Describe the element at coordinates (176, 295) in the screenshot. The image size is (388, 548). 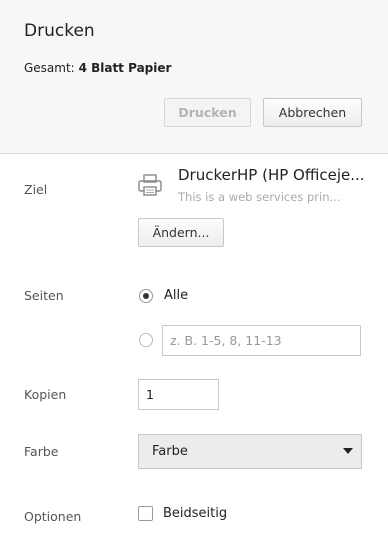
I see `pages-all-label: Alle` at that location.